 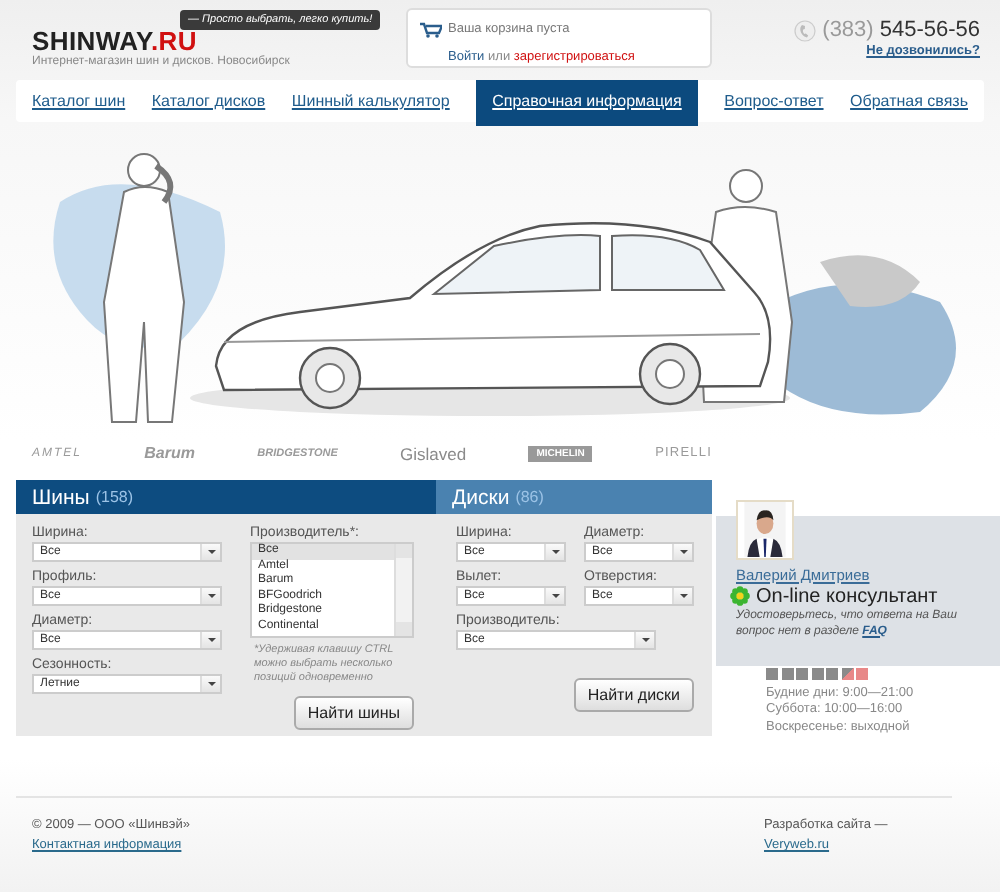 What do you see at coordinates (433, 453) in the screenshot?
I see `brand-logo: Gislaved` at bounding box center [433, 453].